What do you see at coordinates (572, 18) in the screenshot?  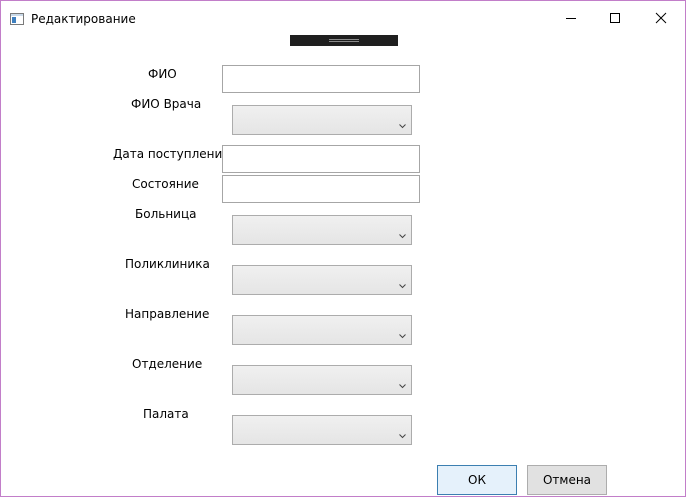 I see `minimize-button` at bounding box center [572, 18].